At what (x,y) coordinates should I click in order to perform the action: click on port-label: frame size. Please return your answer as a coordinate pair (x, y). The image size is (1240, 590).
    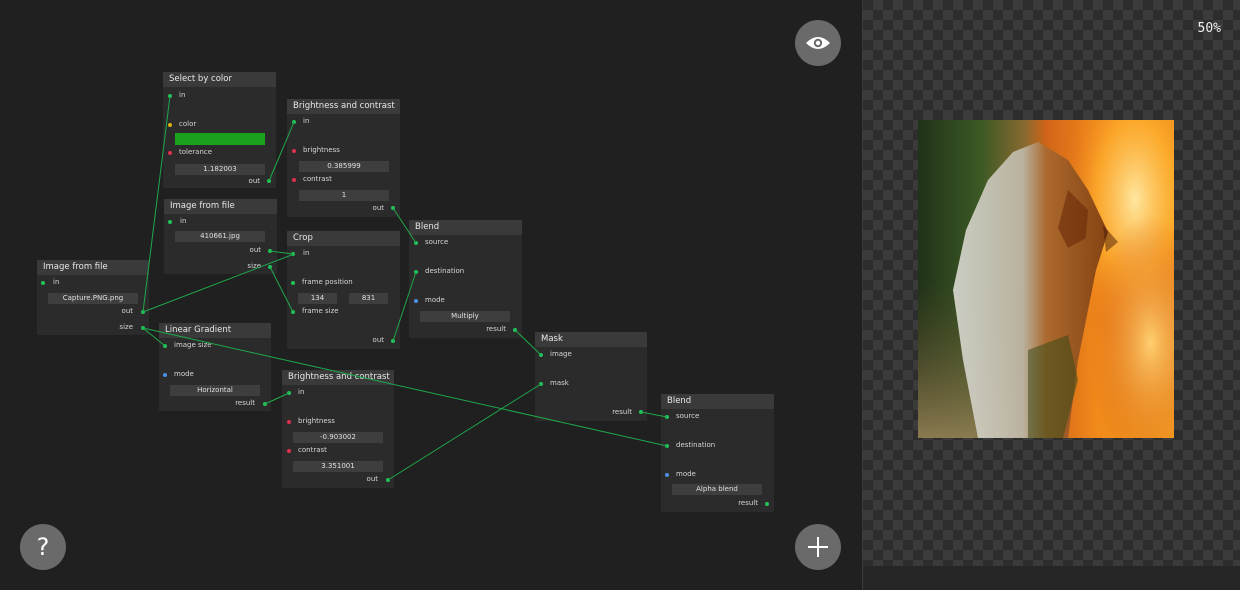
    Looking at the image, I should click on (320, 311).